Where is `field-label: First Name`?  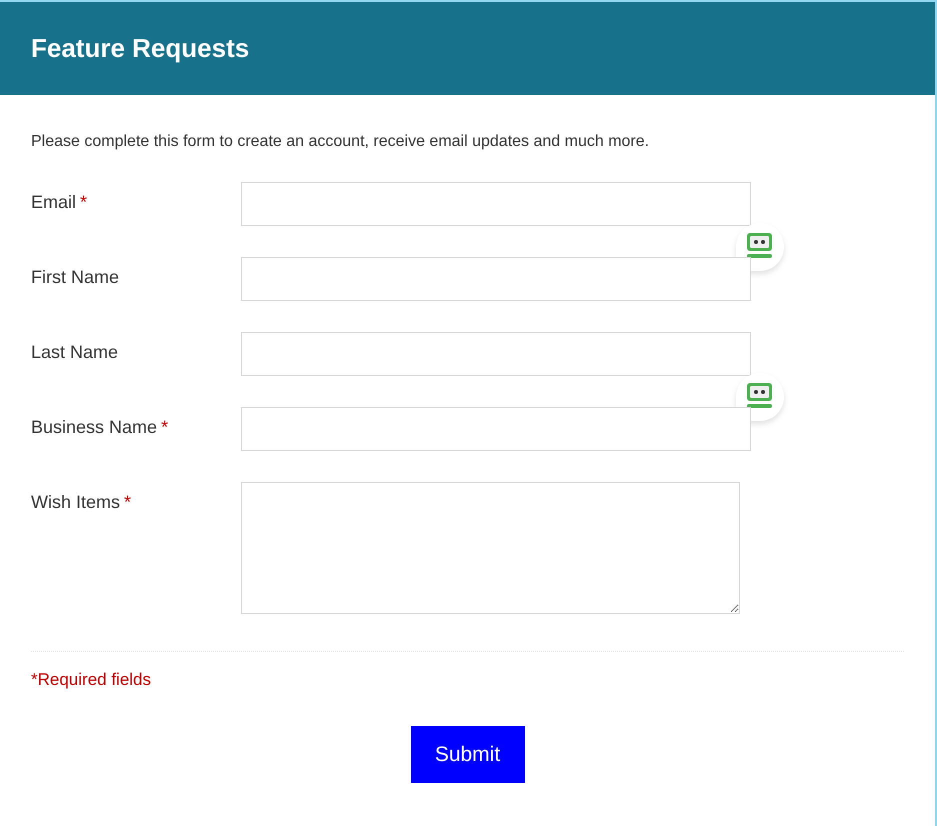 field-label: First Name is located at coordinates (75, 277).